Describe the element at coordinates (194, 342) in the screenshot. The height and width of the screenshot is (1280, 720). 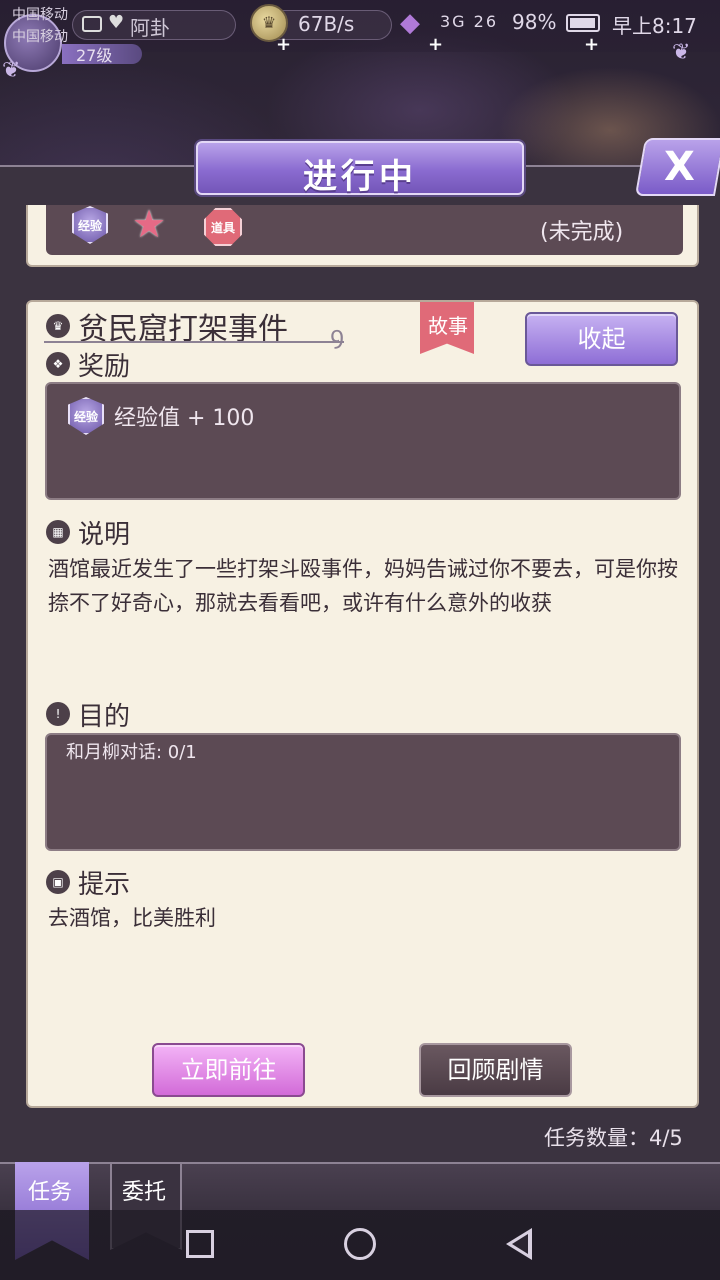
I see `title-divider` at that location.